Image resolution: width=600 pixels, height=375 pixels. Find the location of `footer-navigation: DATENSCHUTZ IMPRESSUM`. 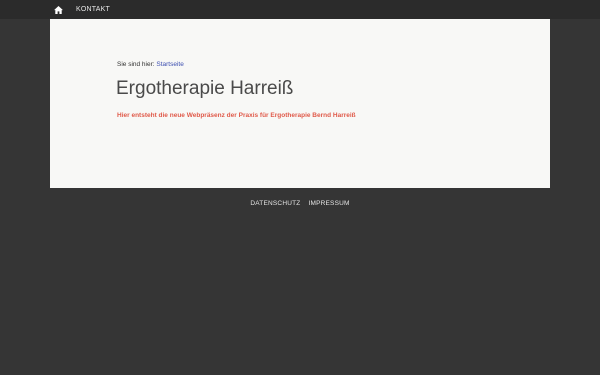

footer-navigation: DATENSCHUTZ IMPRESSUM is located at coordinates (300, 203).